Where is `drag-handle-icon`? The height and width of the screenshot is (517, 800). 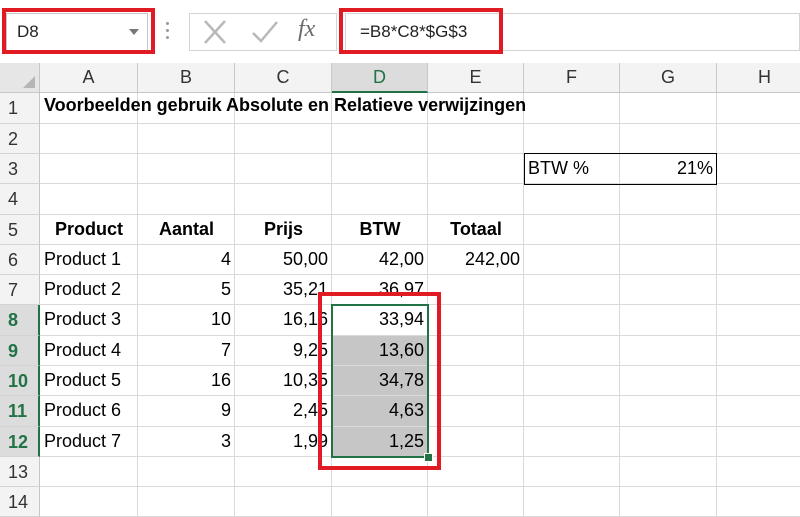
drag-handle-icon is located at coordinates (167, 32).